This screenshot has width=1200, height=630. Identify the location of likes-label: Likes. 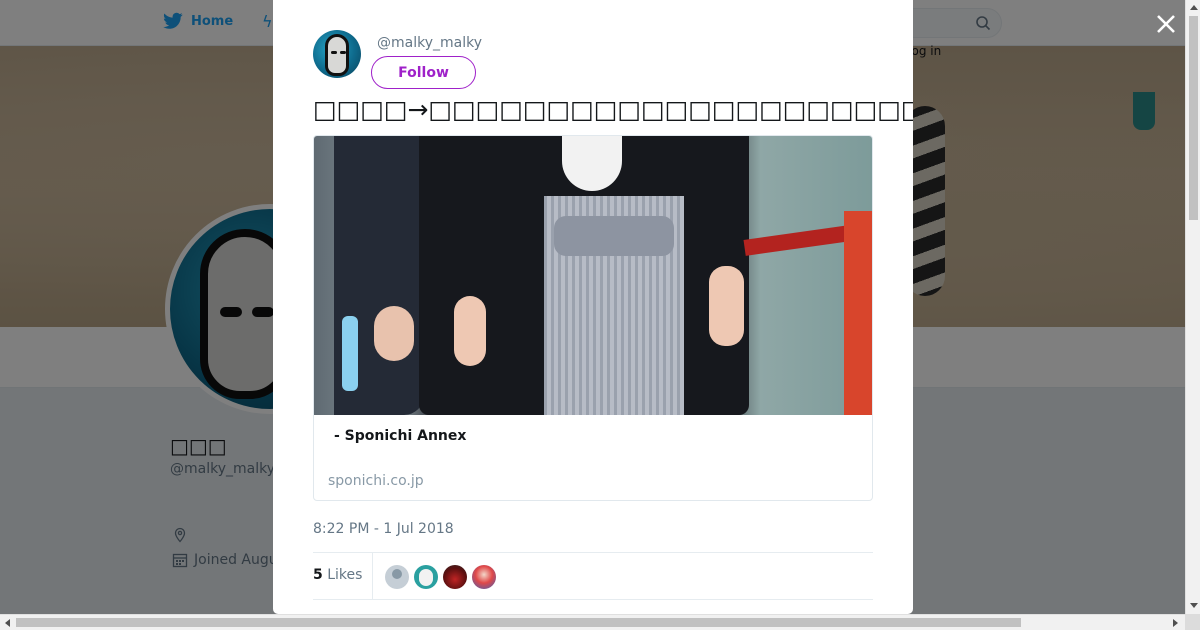
(345, 575).